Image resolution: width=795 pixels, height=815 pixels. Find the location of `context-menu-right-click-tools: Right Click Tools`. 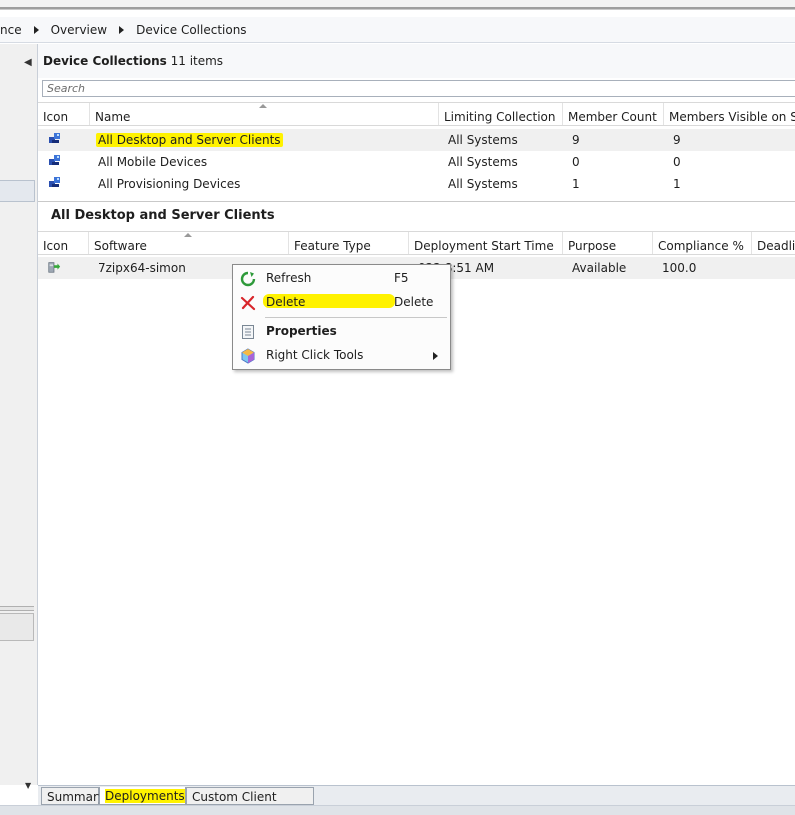

context-menu-right-click-tools: Right Click Tools is located at coordinates (341, 356).